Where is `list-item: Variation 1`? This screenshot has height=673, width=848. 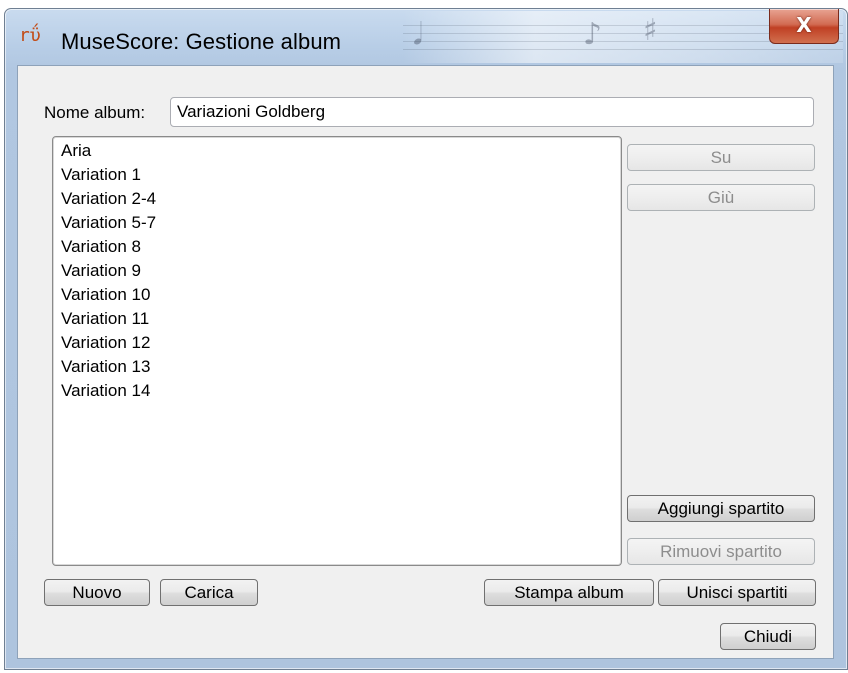
list-item: Variation 1 is located at coordinates (101, 175).